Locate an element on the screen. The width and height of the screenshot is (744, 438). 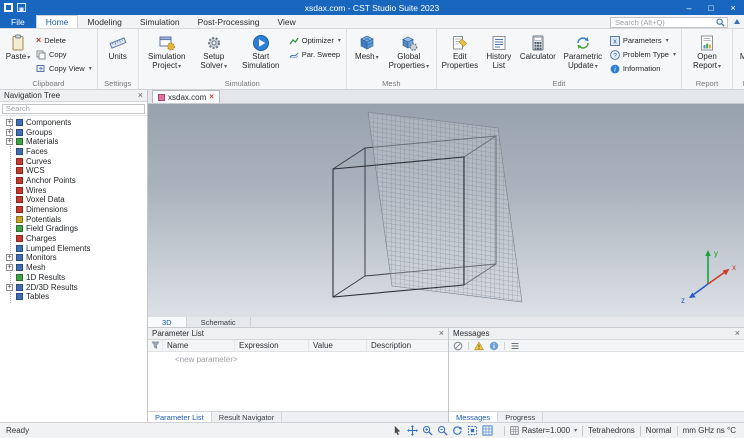
warning-filter-icon is located at coordinates (479, 345).